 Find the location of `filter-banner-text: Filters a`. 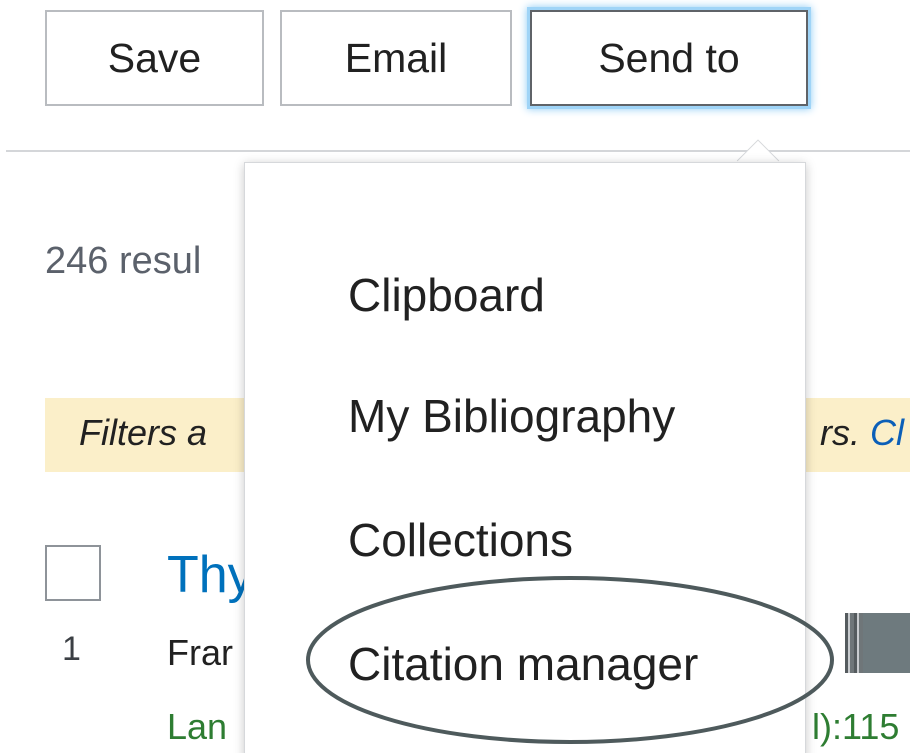

filter-banner-text: Filters a is located at coordinates (143, 432).